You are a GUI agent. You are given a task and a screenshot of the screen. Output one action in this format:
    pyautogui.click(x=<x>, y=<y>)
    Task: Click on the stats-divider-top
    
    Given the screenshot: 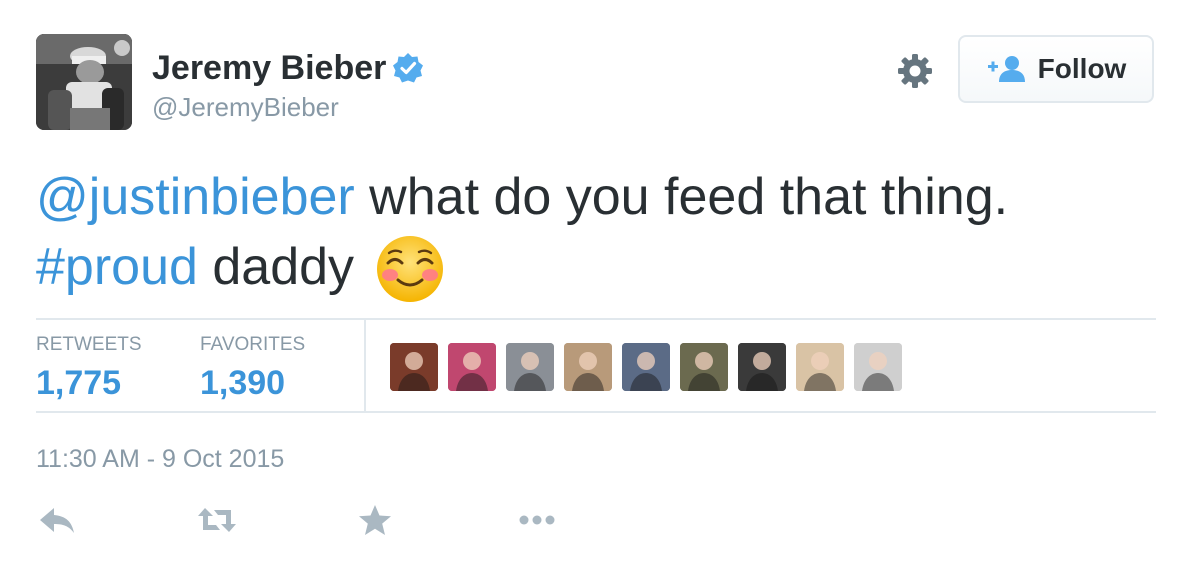 What is the action you would take?
    pyautogui.click(x=596, y=319)
    